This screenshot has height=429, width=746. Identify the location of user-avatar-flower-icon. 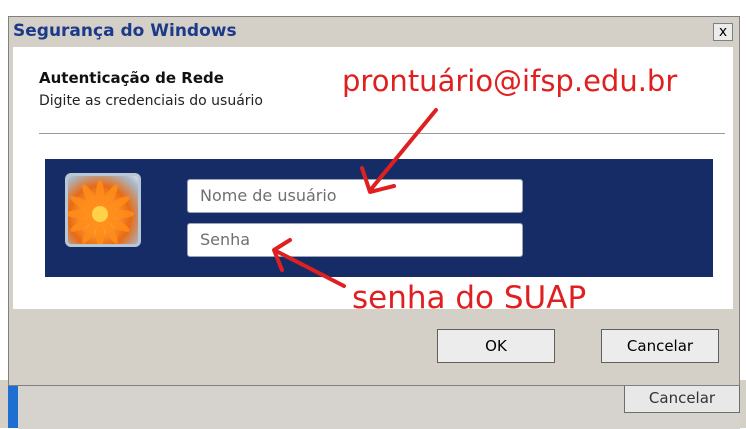
(103, 210).